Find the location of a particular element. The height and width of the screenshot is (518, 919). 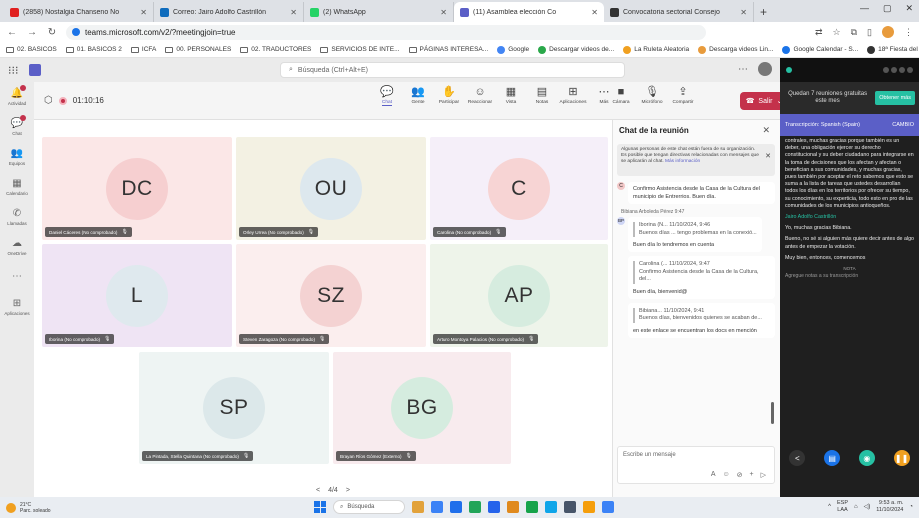

bookmark-item: La Ruleta Aleatoria is located at coordinates (656, 49).